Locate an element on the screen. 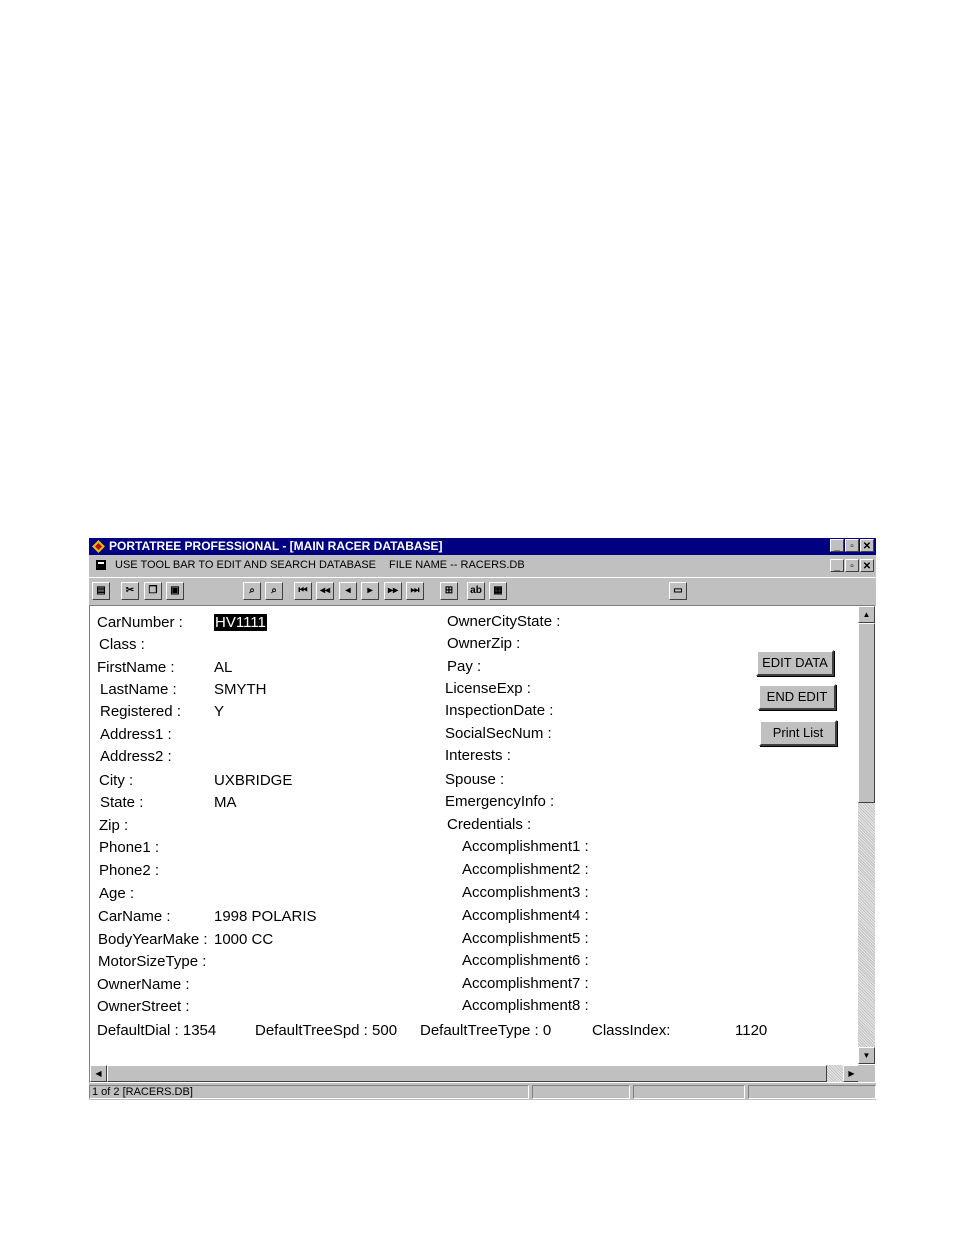 This screenshot has height=1235, width=954. default-dial: DefaultDial : 1354 is located at coordinates (157, 1030).